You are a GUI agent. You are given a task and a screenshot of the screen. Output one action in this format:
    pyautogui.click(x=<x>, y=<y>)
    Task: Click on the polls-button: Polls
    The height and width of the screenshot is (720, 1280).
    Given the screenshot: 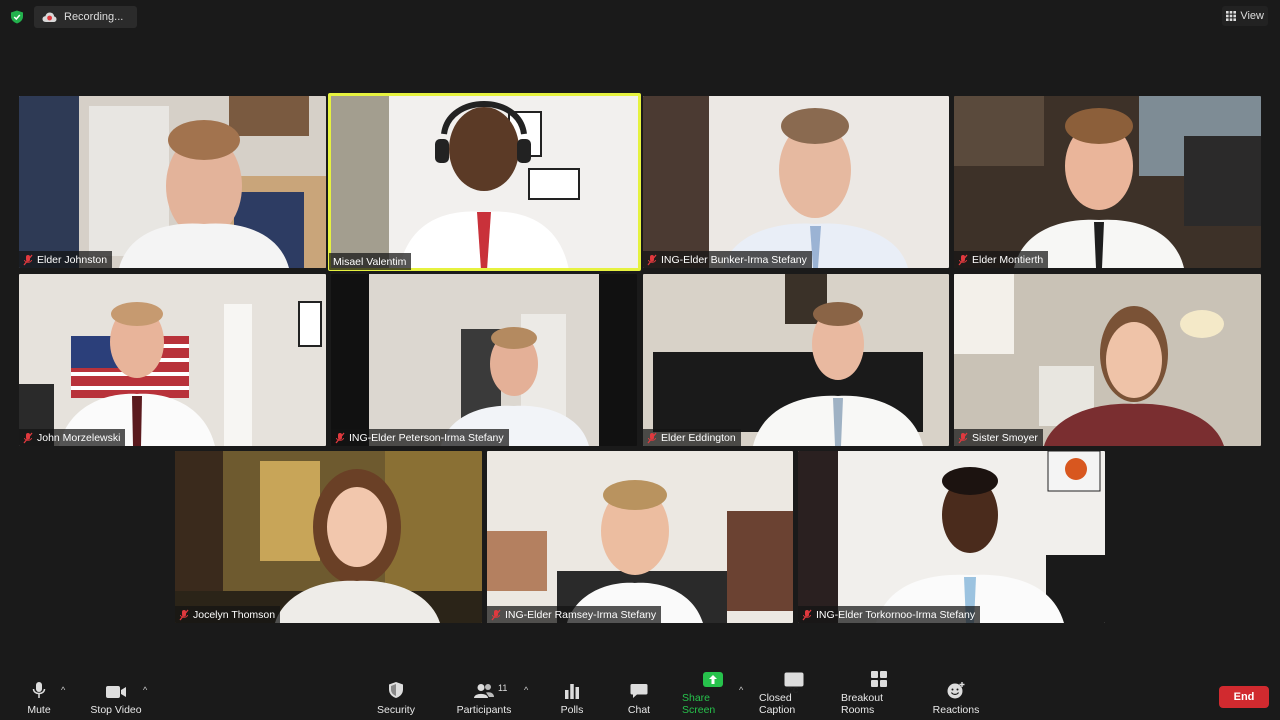 What is the action you would take?
    pyautogui.click(x=572, y=694)
    